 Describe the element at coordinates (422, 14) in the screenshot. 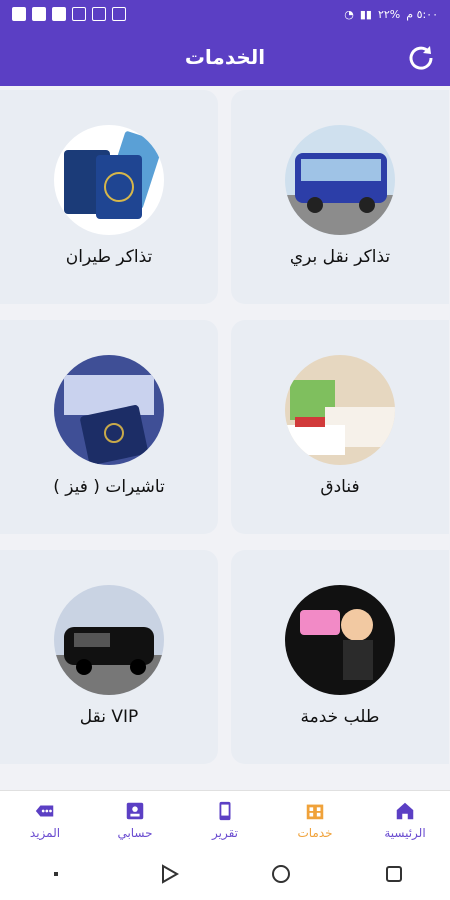

I see `clock: ٥:٠٠ م` at that location.